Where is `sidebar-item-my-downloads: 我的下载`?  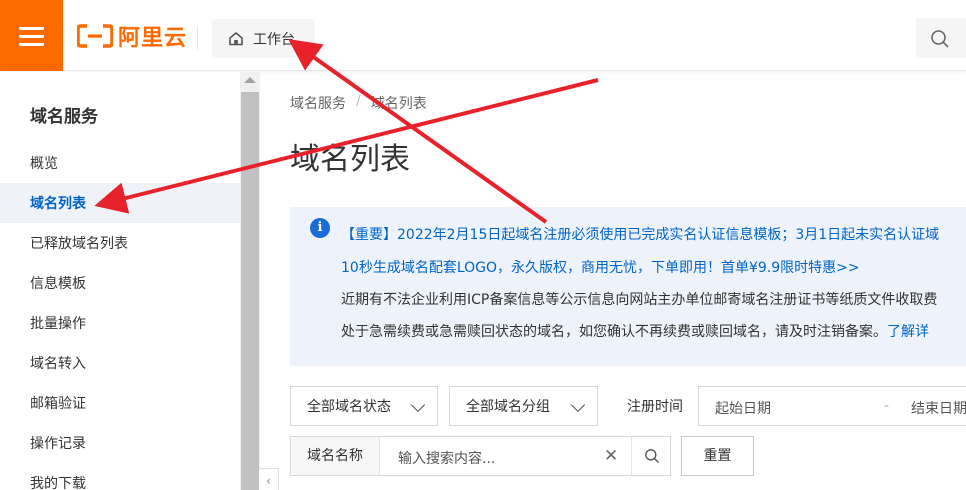
sidebar-item-my-downloads: 我的下载 is located at coordinates (120, 476).